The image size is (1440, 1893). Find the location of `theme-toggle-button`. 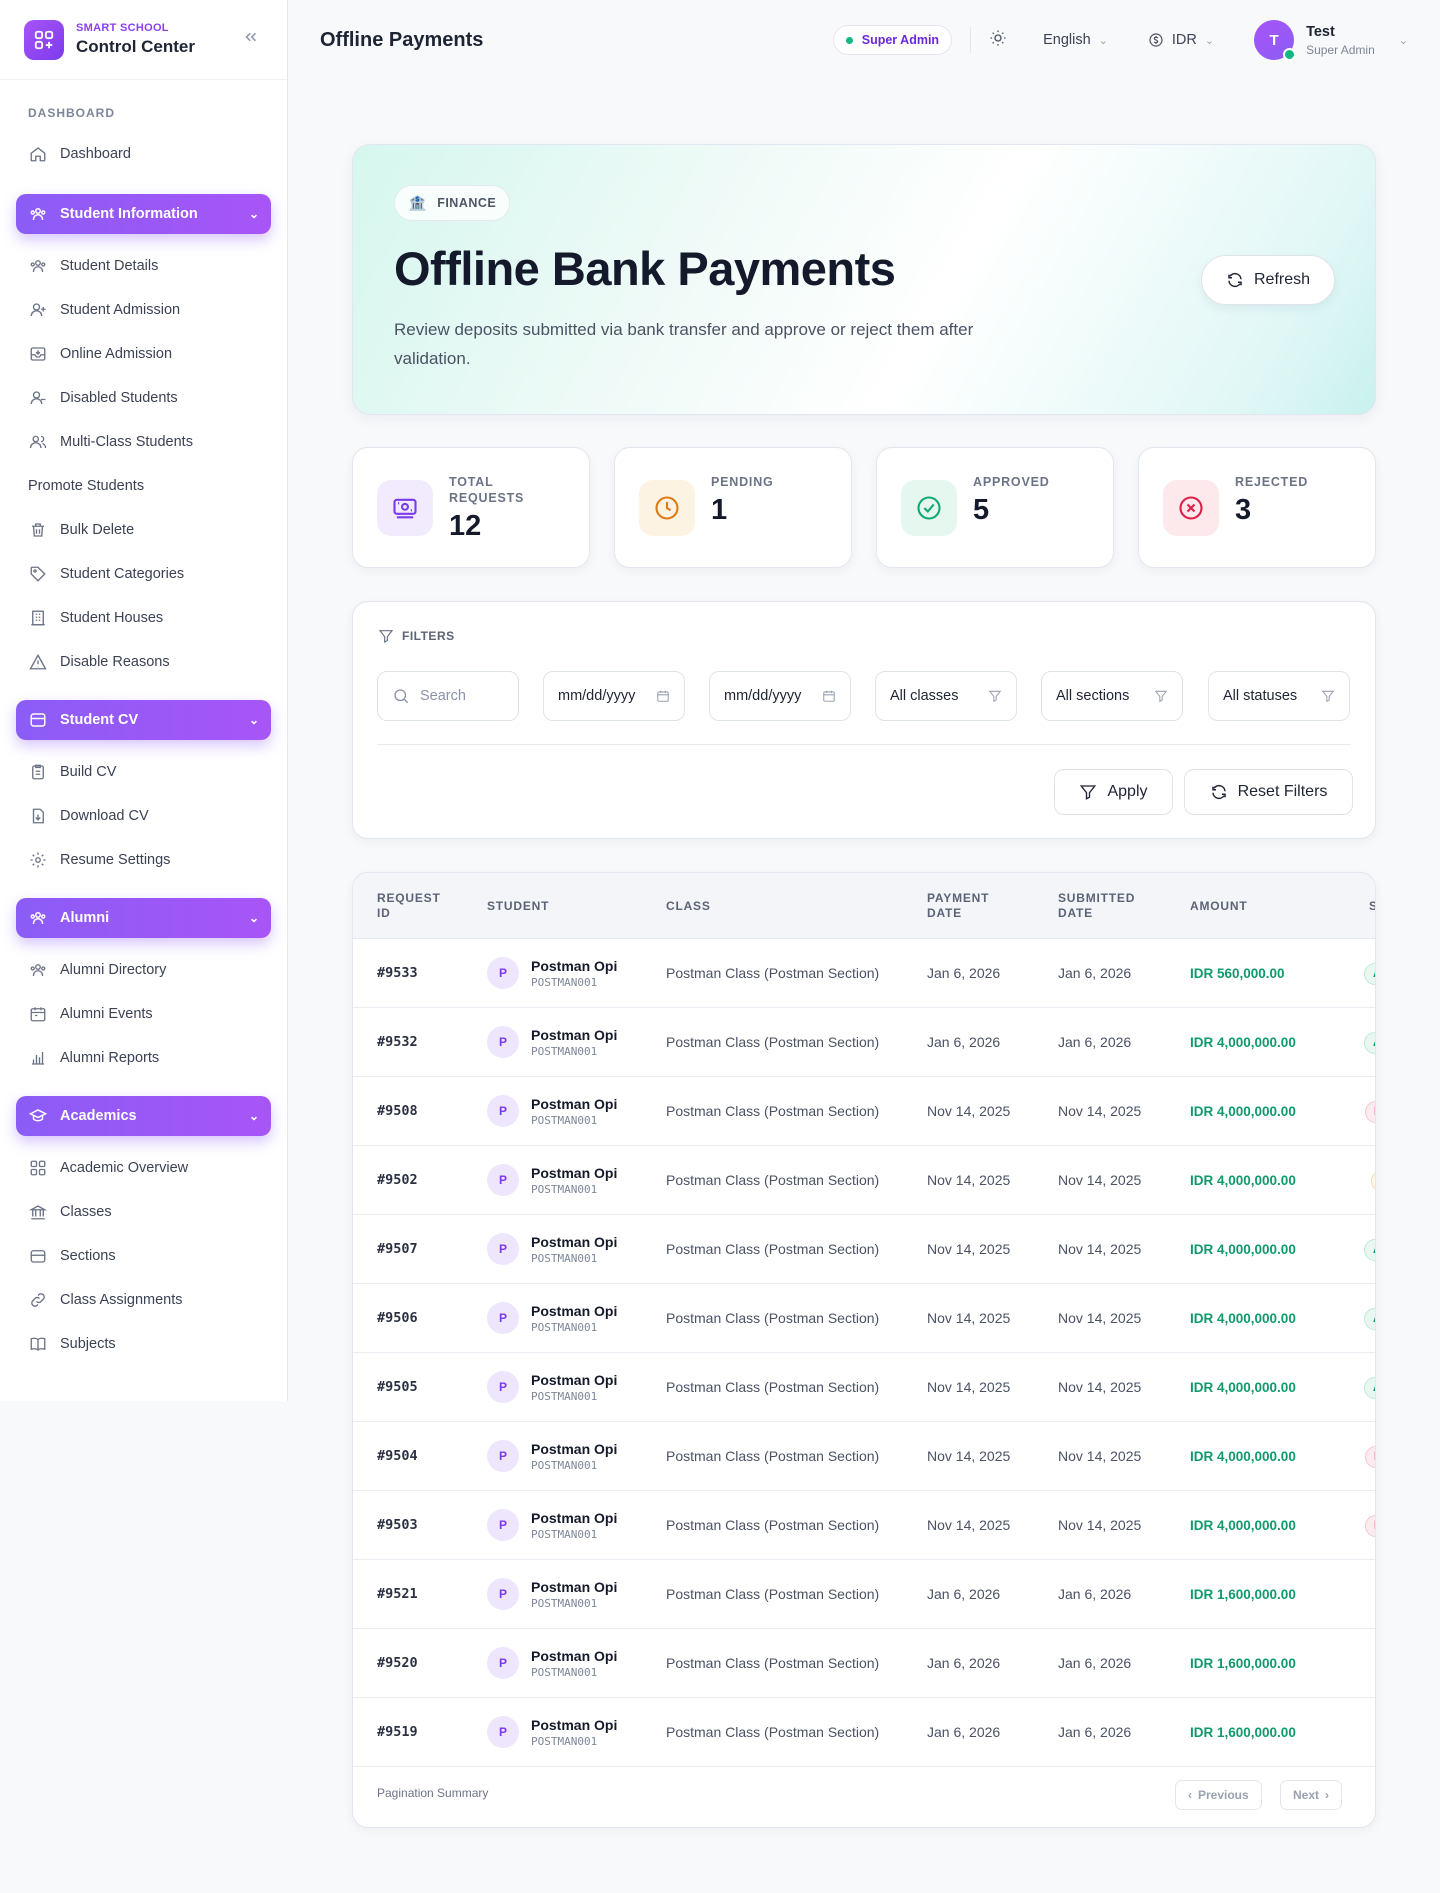

theme-toggle-button is located at coordinates (998, 40).